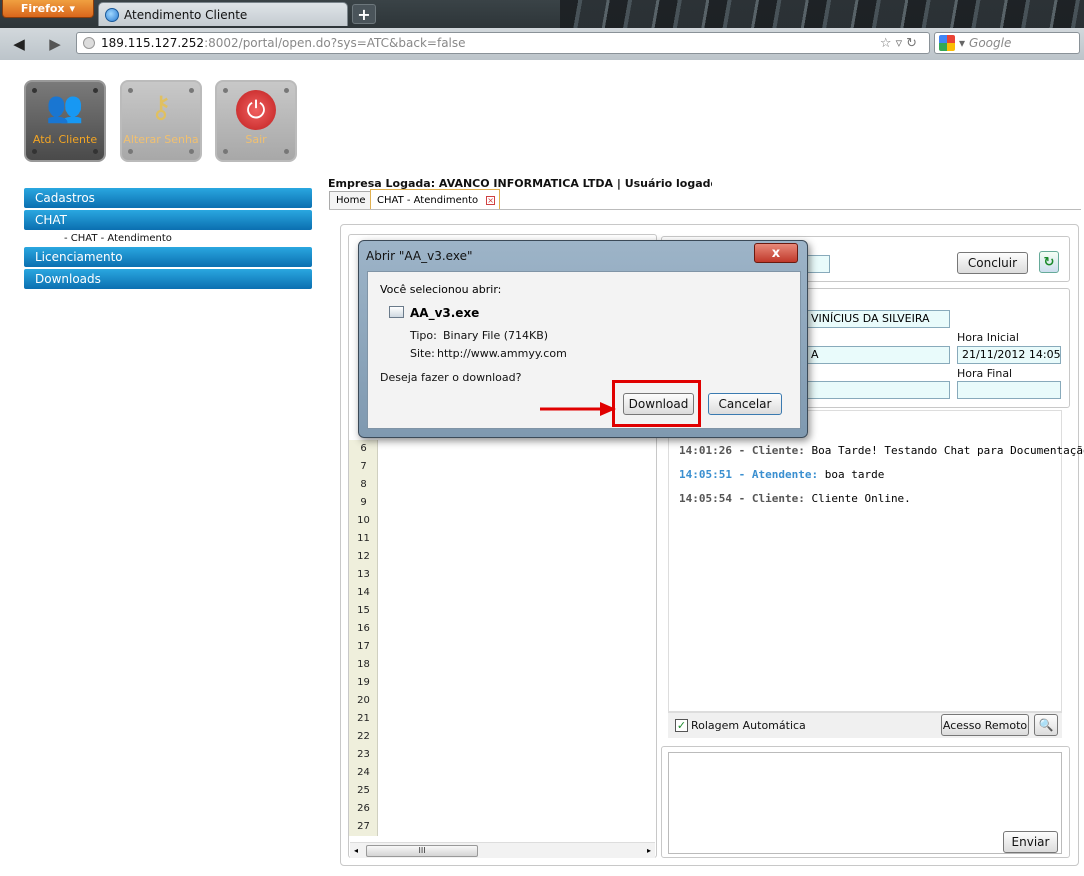 The image size is (1084, 876). Describe the element at coordinates (496, 335) in the screenshot. I see `tipo-value: Binary File (714KB)` at that location.